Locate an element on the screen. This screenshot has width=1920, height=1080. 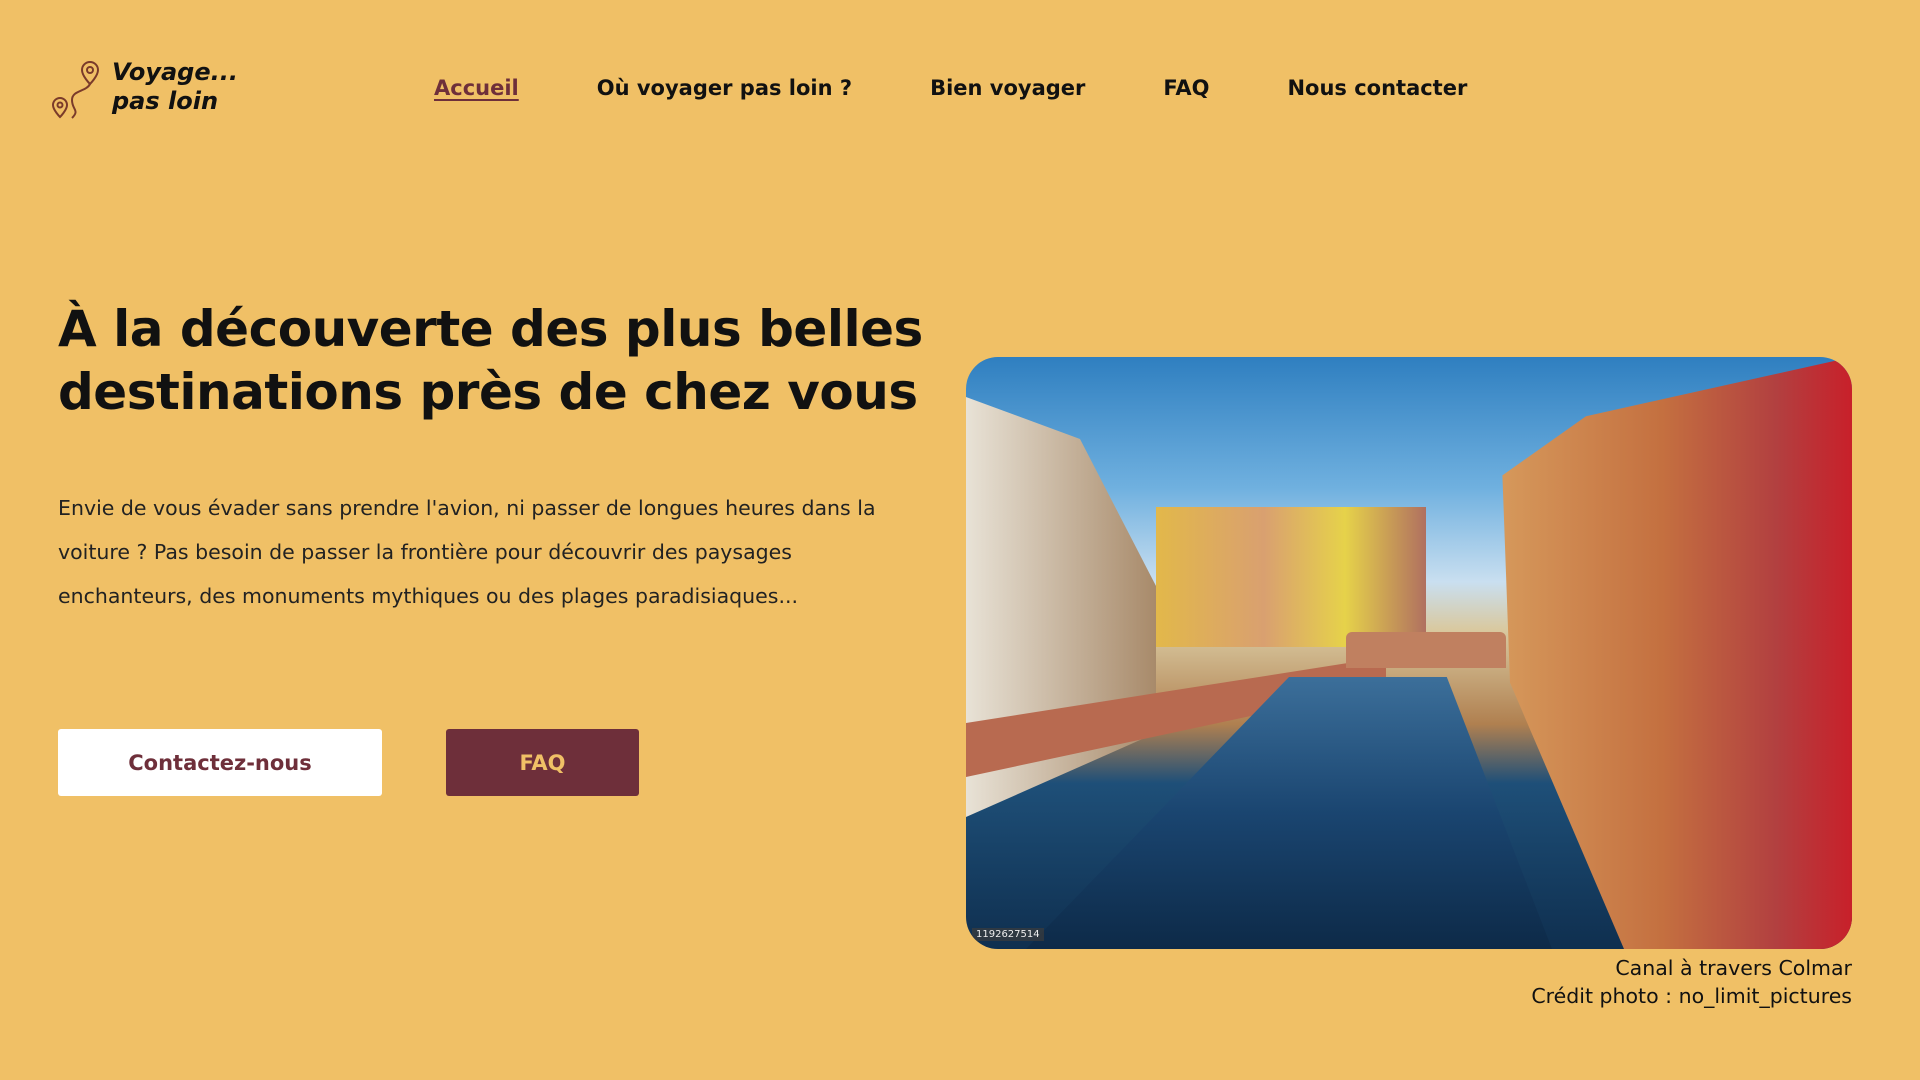
caption-credit: Crédit photo : no_limit_pictures is located at coordinates (1691, 996).